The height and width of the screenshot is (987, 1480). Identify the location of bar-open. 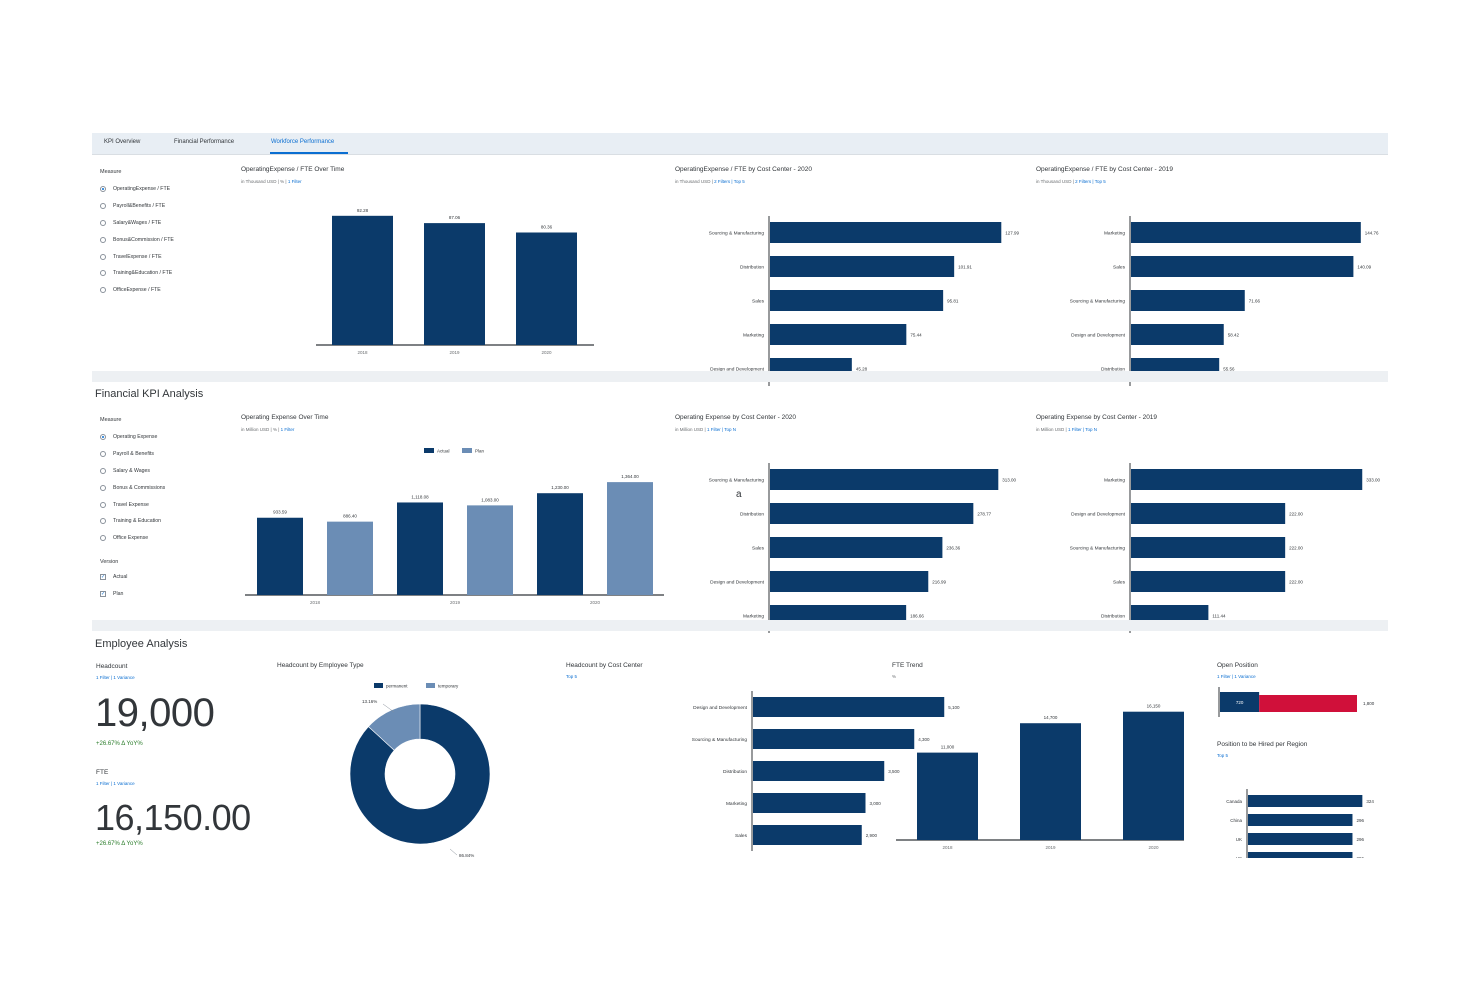
(1308, 703).